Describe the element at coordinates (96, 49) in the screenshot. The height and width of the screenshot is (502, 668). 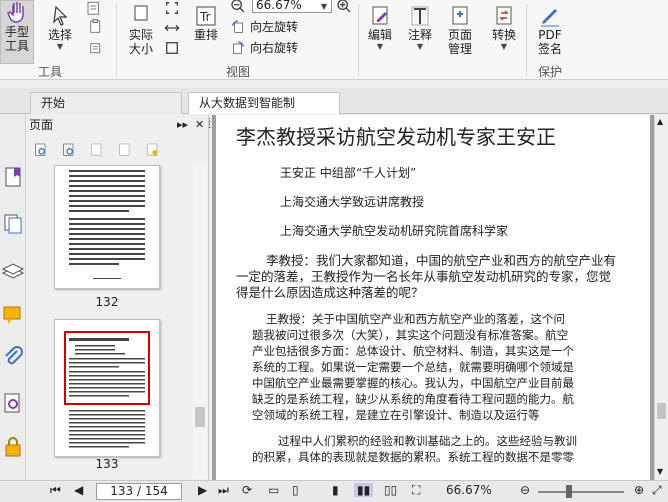
I see `note-button` at that location.